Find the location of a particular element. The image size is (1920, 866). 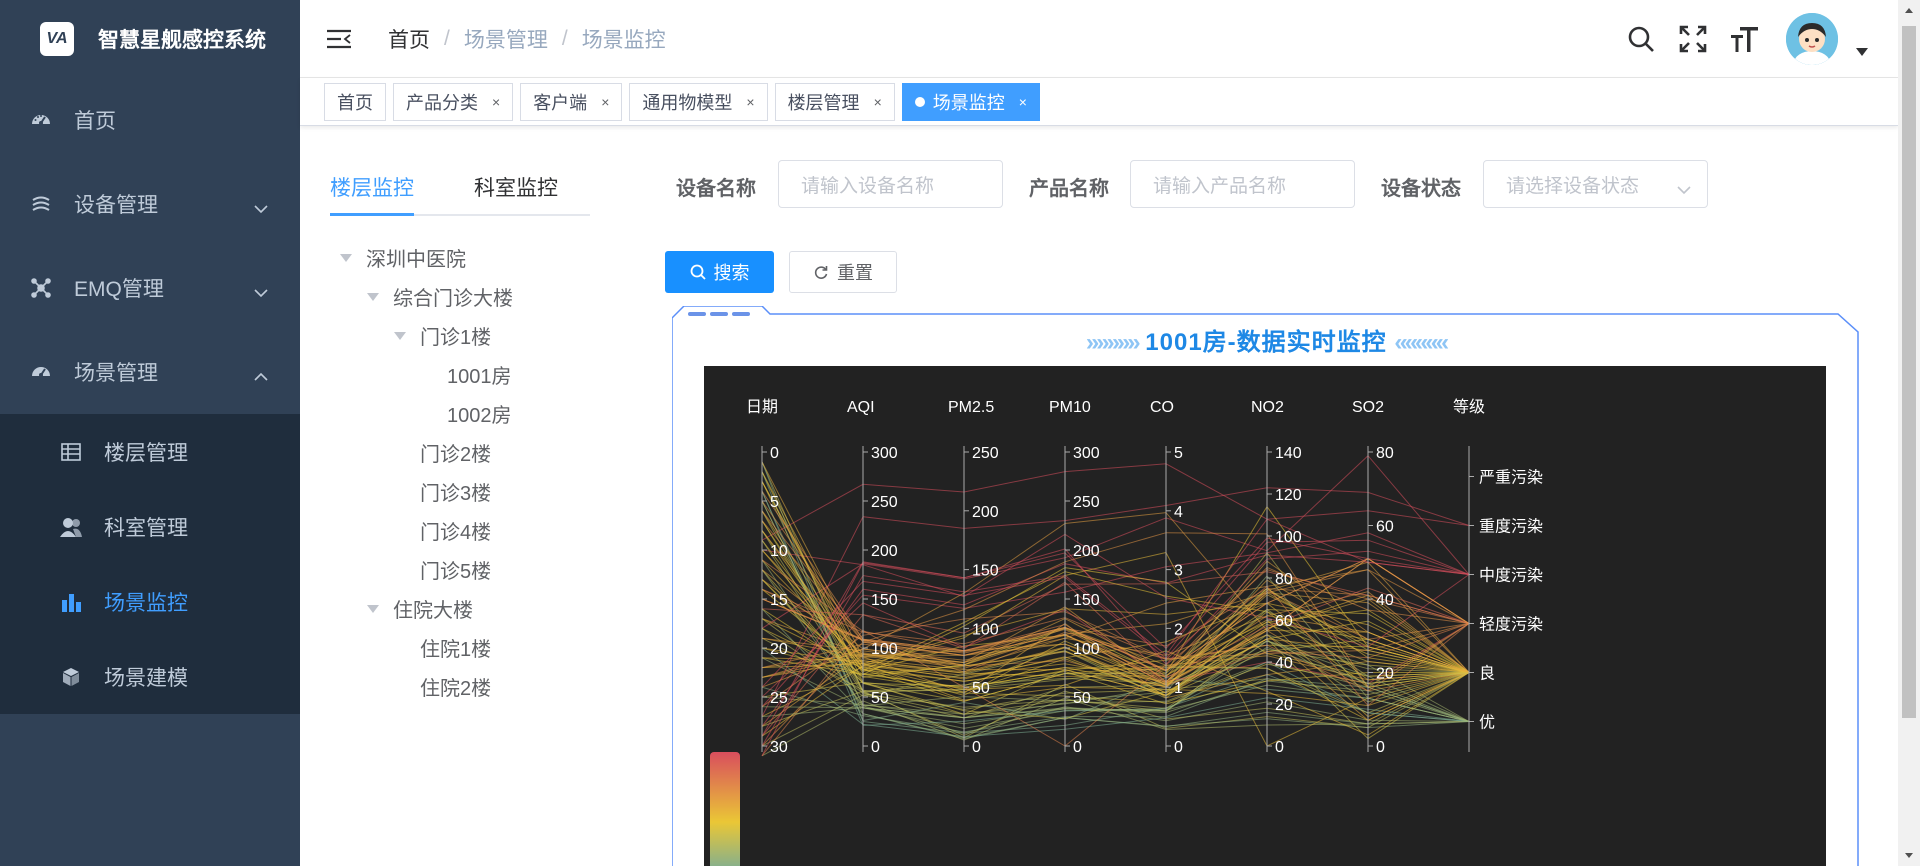

chevron-down-icon is located at coordinates (261, 208).